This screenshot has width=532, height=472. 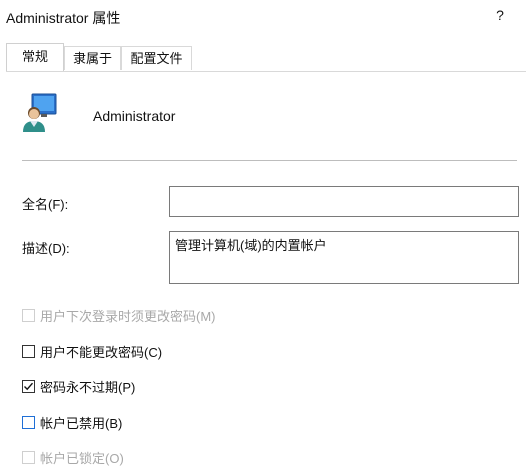 What do you see at coordinates (500, 17) in the screenshot?
I see `help-button: ?` at bounding box center [500, 17].